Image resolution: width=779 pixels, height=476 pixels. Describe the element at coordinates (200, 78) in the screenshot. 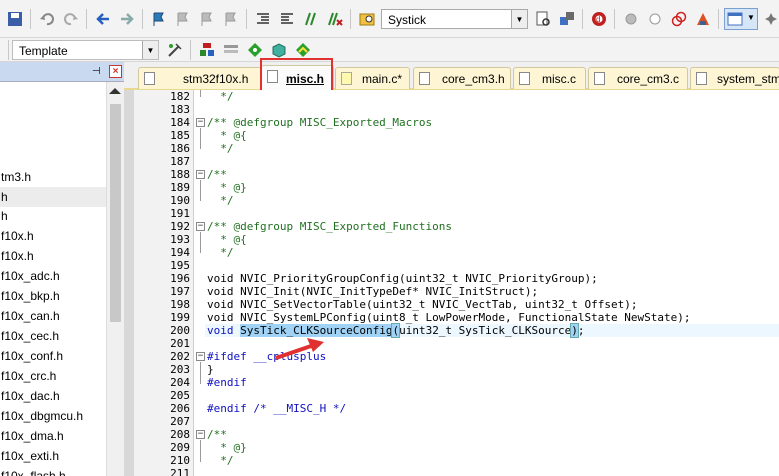

I see `tab-stm32f10x-h: stm32f10x.h` at that location.